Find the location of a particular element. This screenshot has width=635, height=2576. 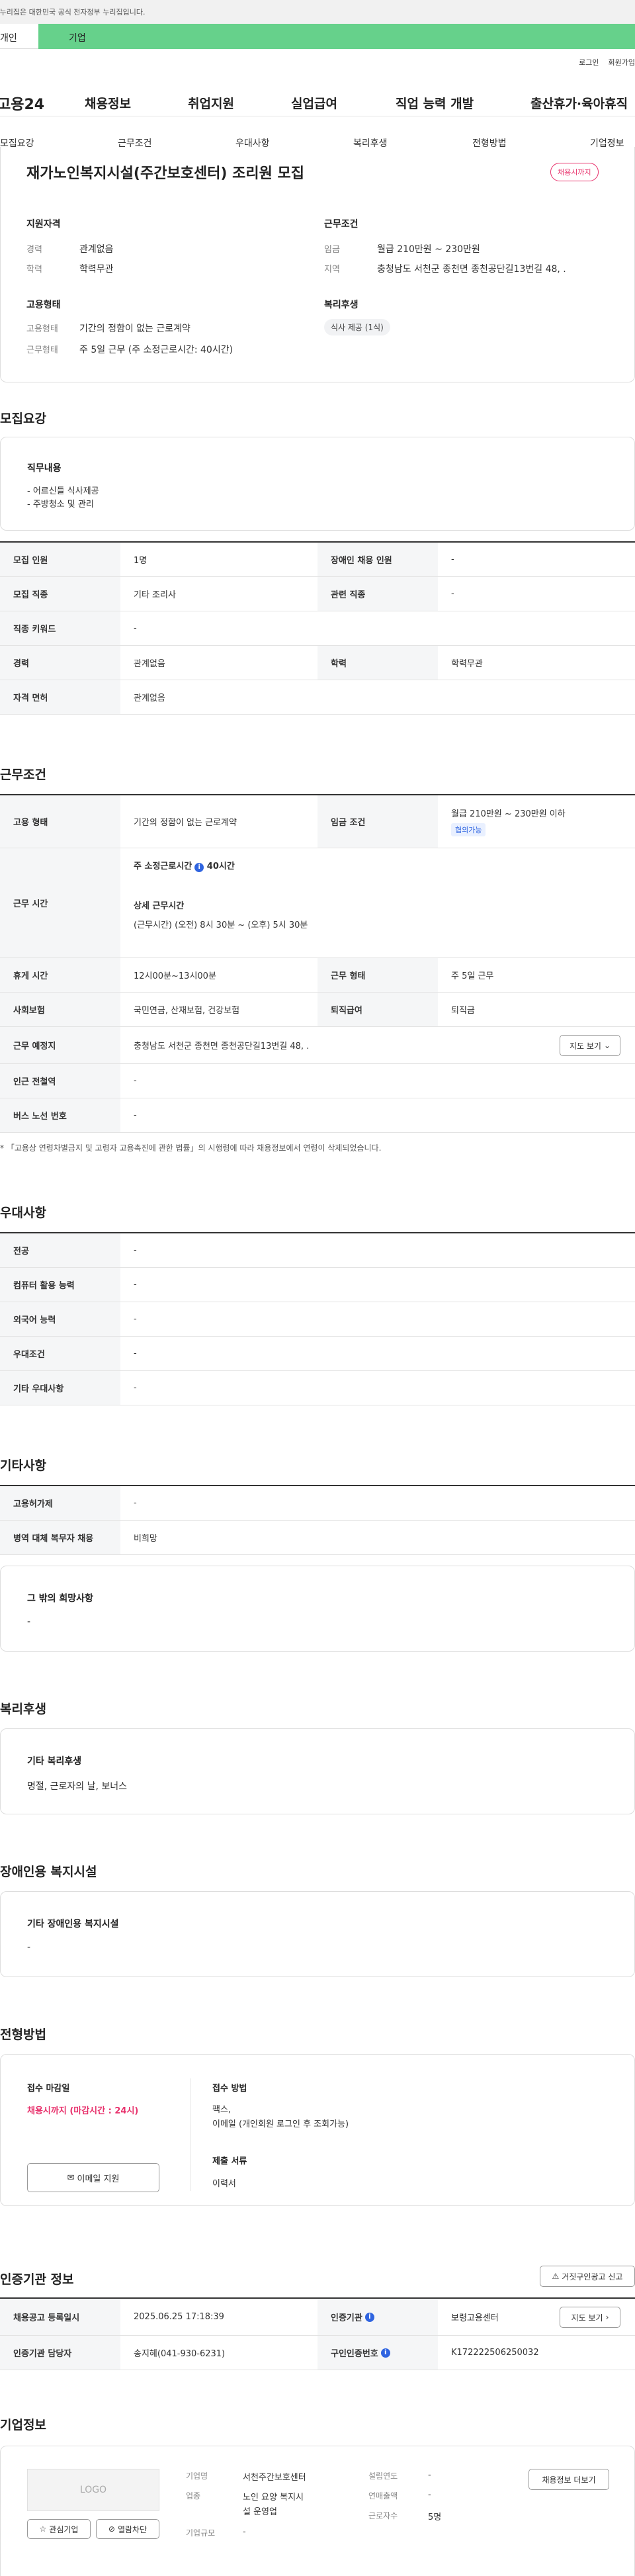

table-header: 근무 예정지 is located at coordinates (60, 1045).